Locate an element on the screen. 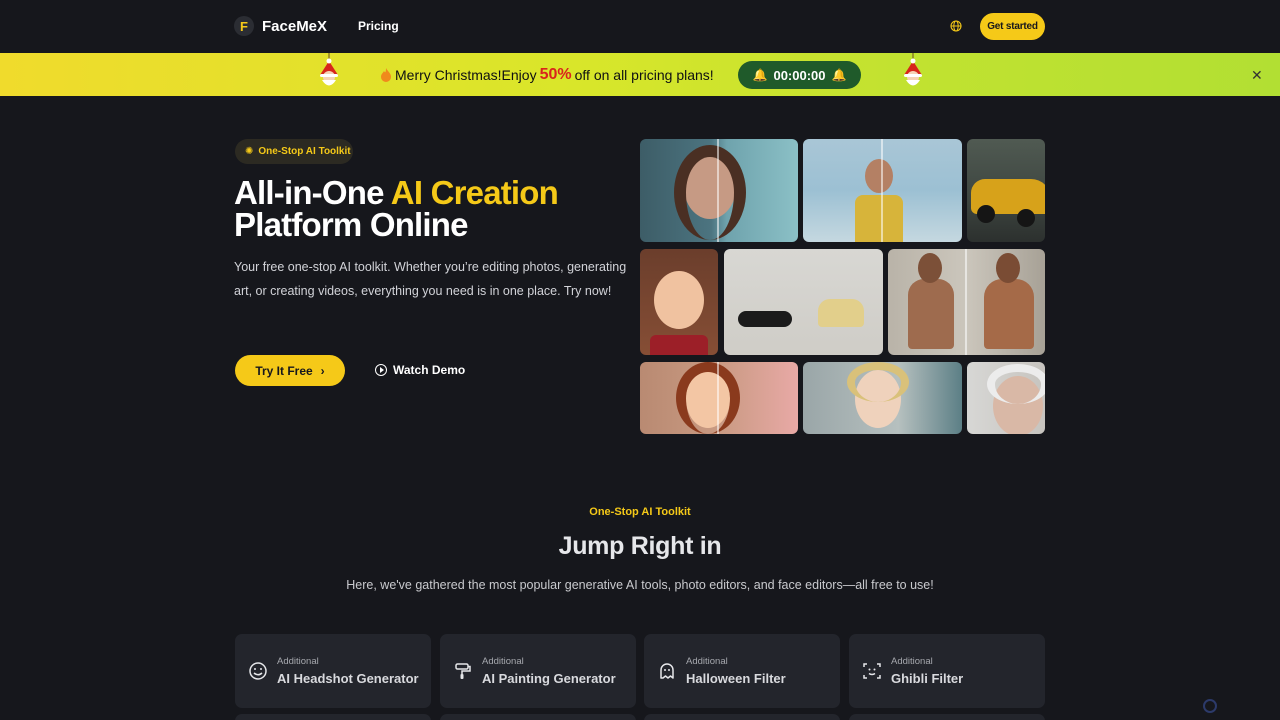  try-it-free-button: Try It Free › is located at coordinates (290, 370).